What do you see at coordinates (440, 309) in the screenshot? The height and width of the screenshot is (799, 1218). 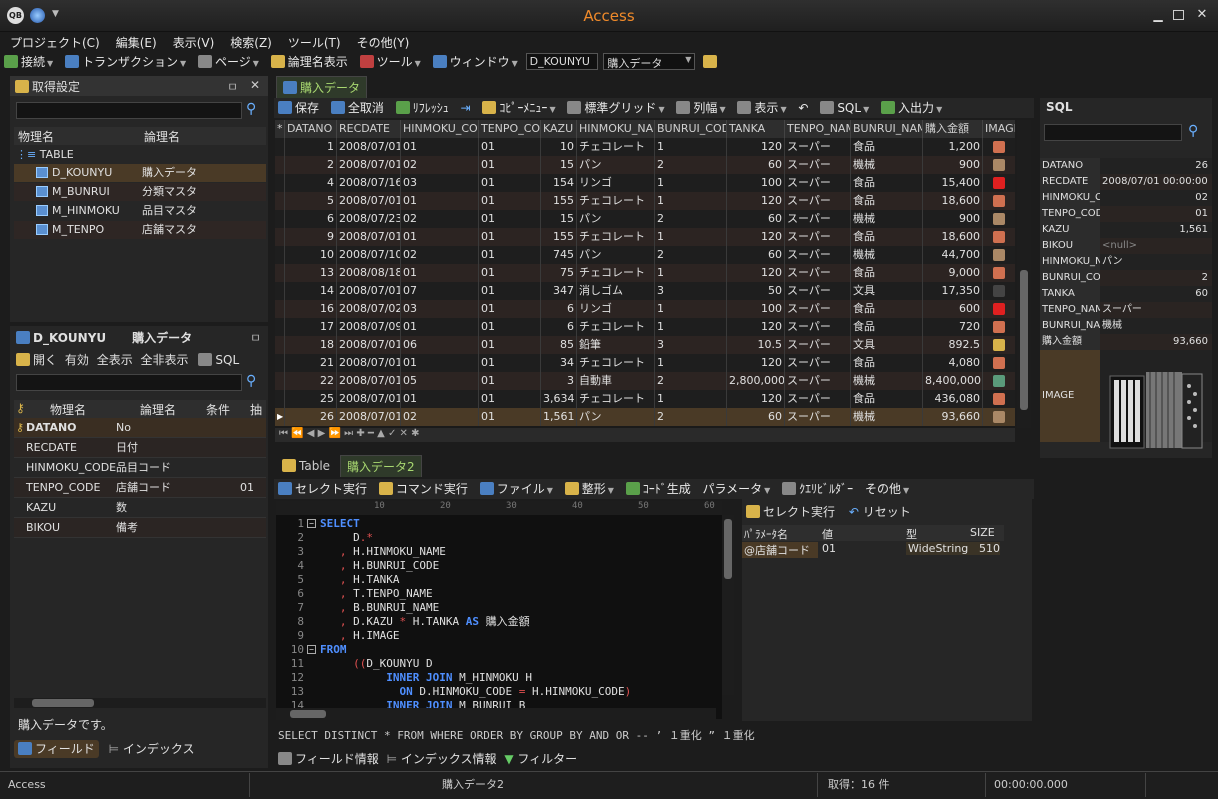 I see `table-cell: 03` at bounding box center [440, 309].